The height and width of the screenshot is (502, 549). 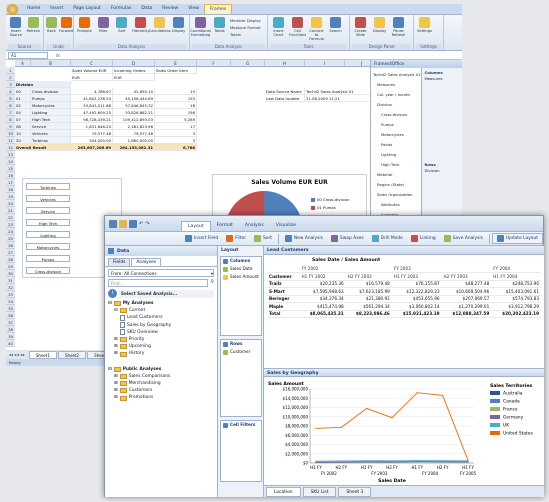 What do you see at coordinates (10, 252) in the screenshot?
I see `row-header: 27` at bounding box center [10, 252].